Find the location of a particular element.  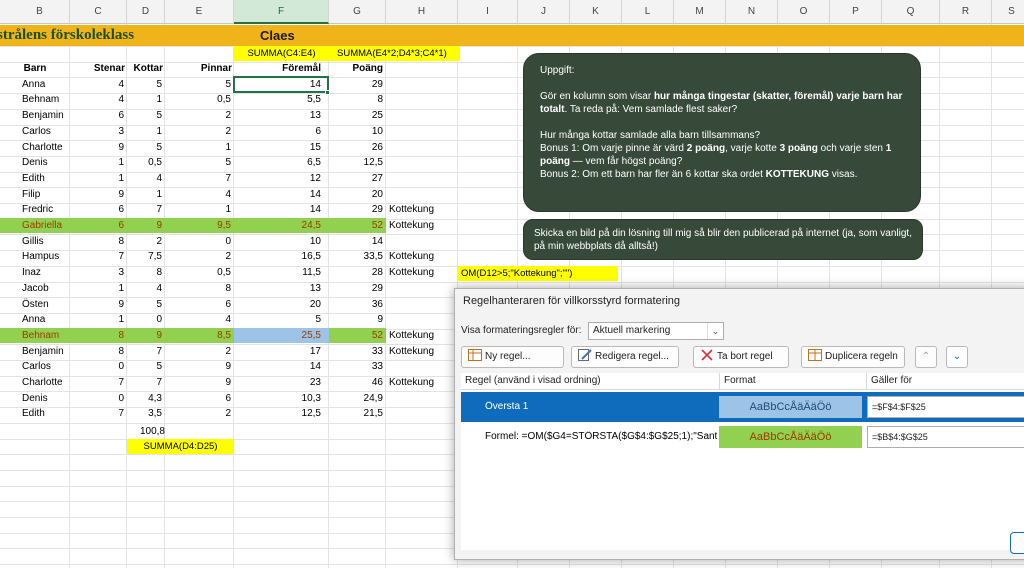

ok-button is located at coordinates (1017, 543).